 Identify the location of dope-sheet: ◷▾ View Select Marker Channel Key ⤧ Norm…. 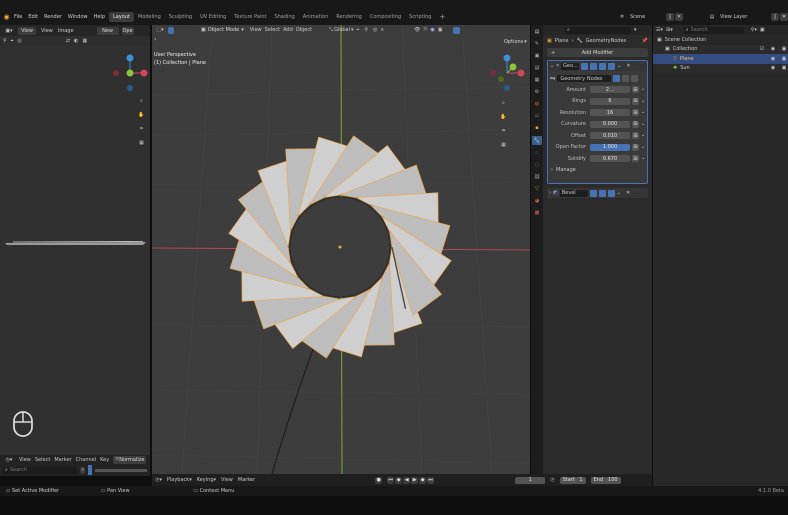
(75, 465).